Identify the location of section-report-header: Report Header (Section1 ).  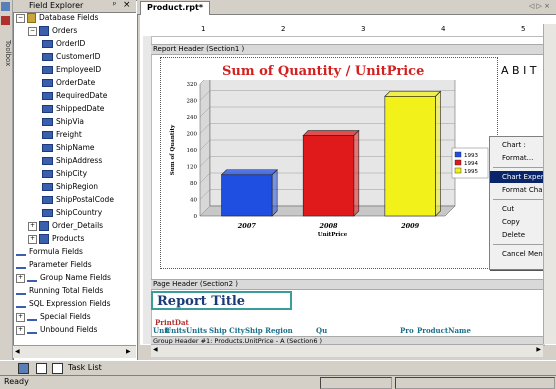
(348, 49).